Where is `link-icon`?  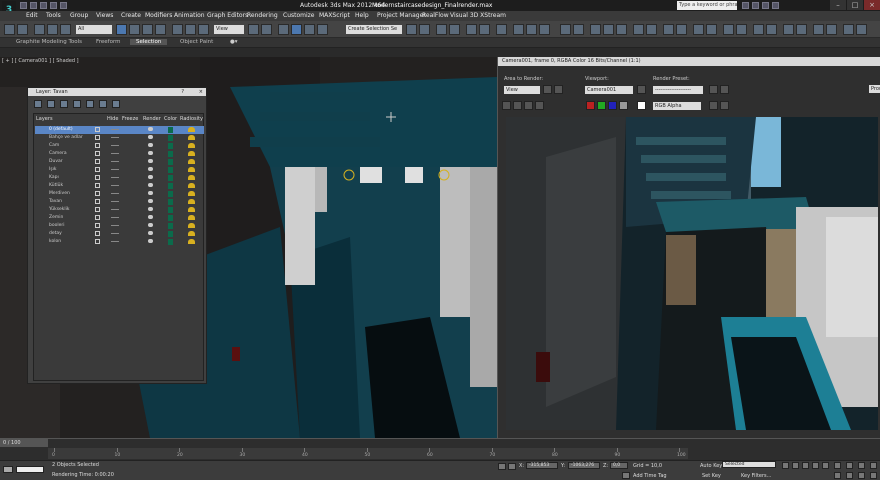 link-icon is located at coordinates (39, 29).